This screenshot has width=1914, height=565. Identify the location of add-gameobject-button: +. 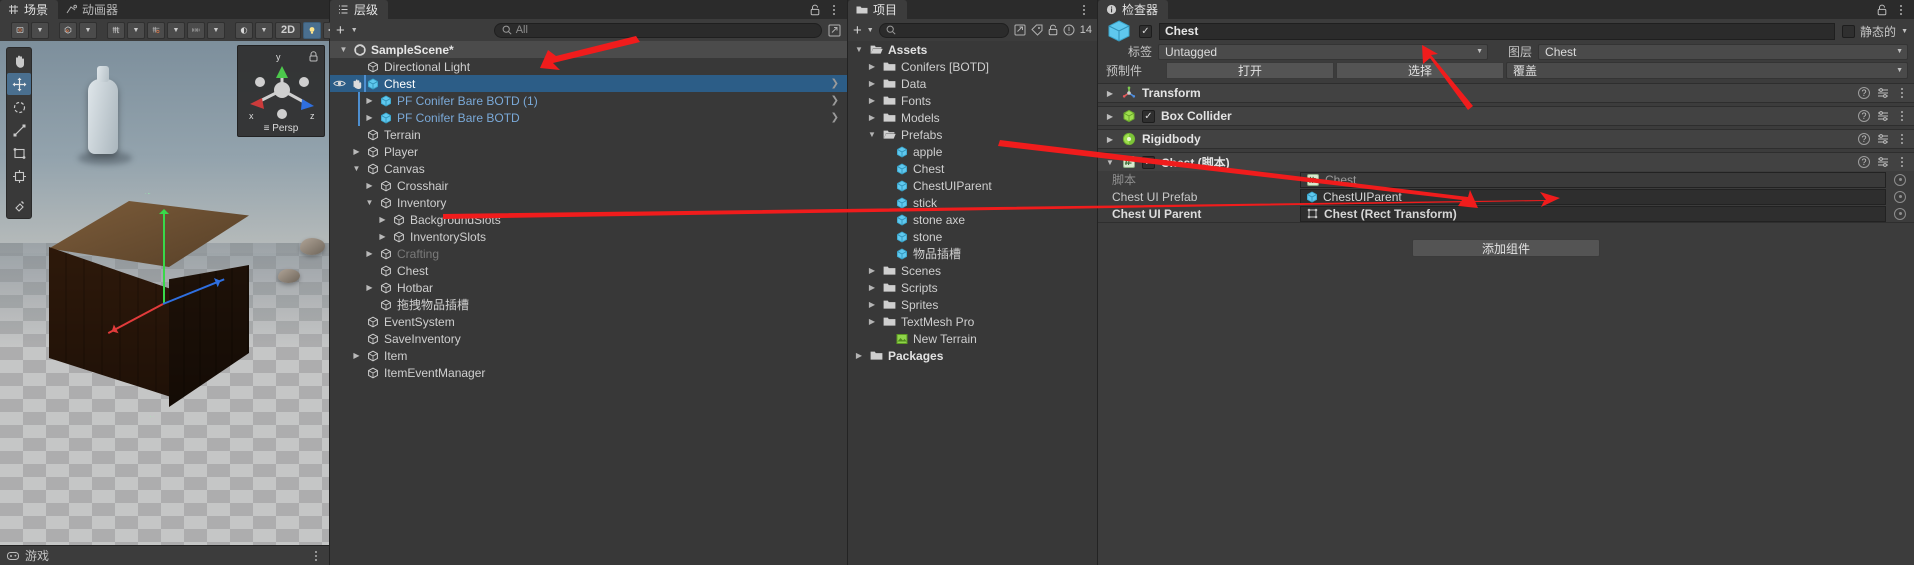
(340, 30).